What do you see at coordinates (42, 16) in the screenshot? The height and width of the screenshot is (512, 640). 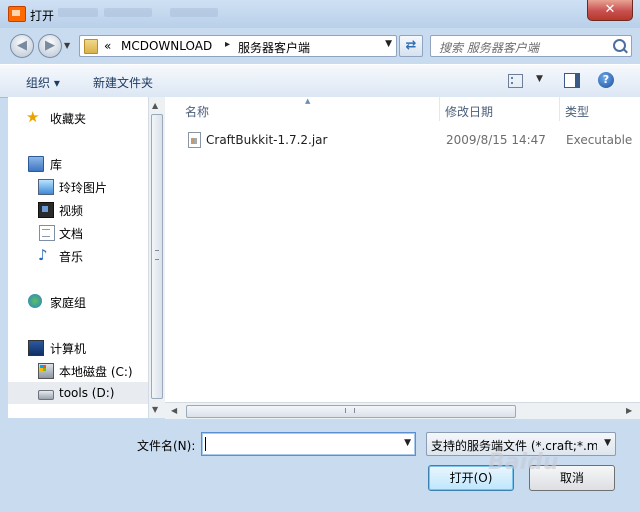 I see `window-title: 打开` at bounding box center [42, 16].